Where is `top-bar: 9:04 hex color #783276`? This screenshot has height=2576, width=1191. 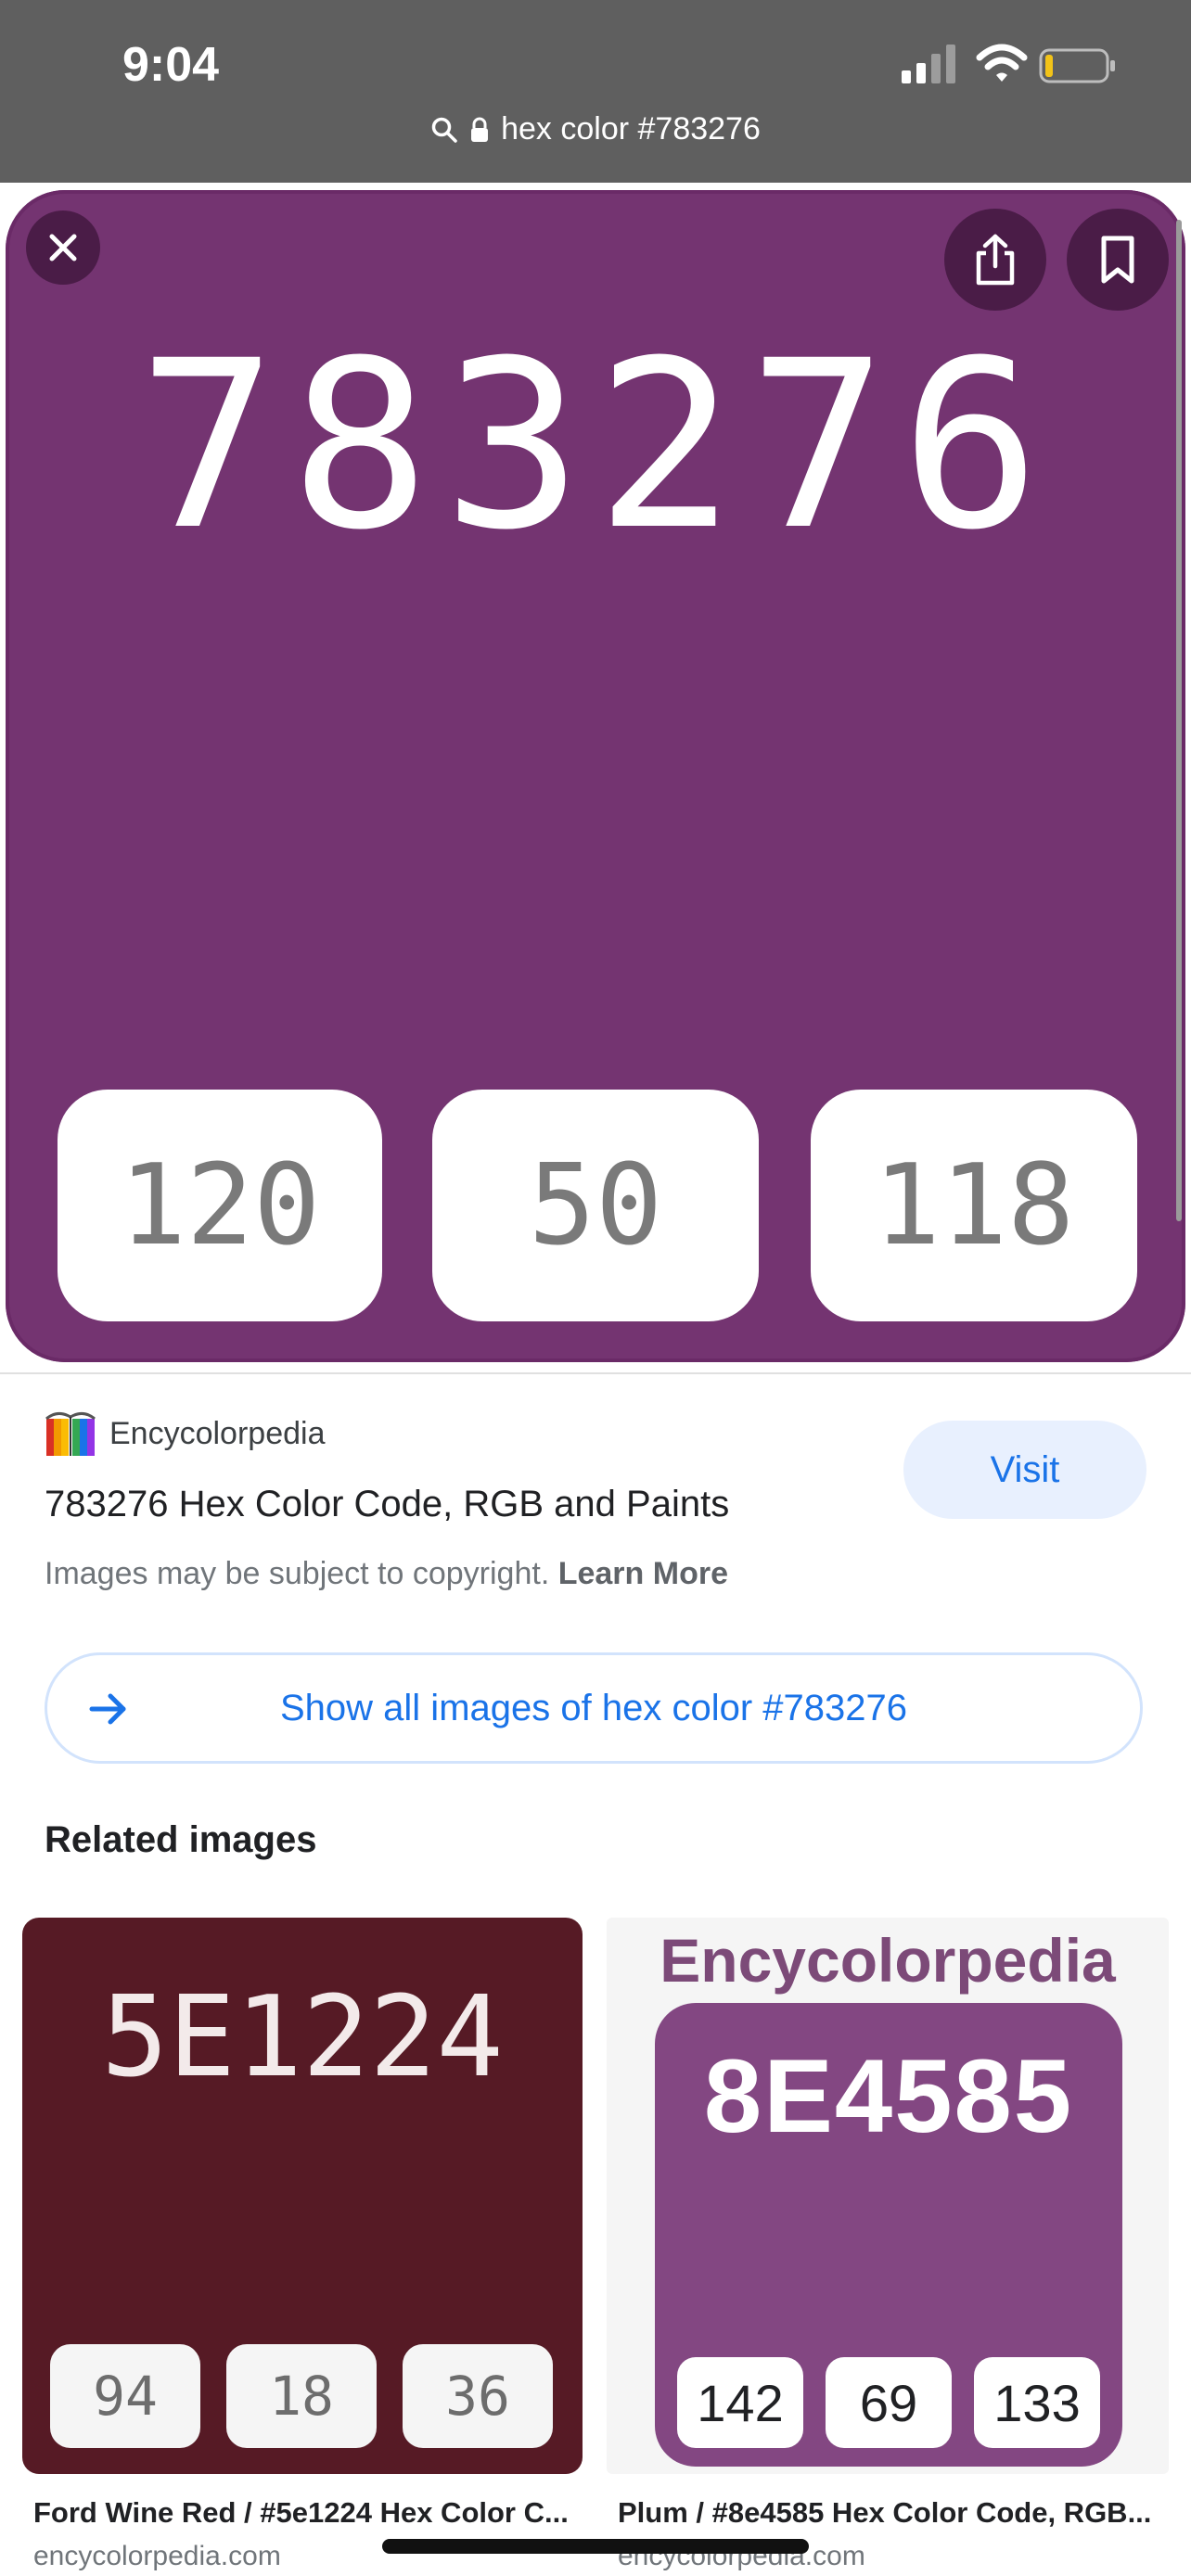 top-bar: 9:04 hex color #783276 is located at coordinates (595, 92).